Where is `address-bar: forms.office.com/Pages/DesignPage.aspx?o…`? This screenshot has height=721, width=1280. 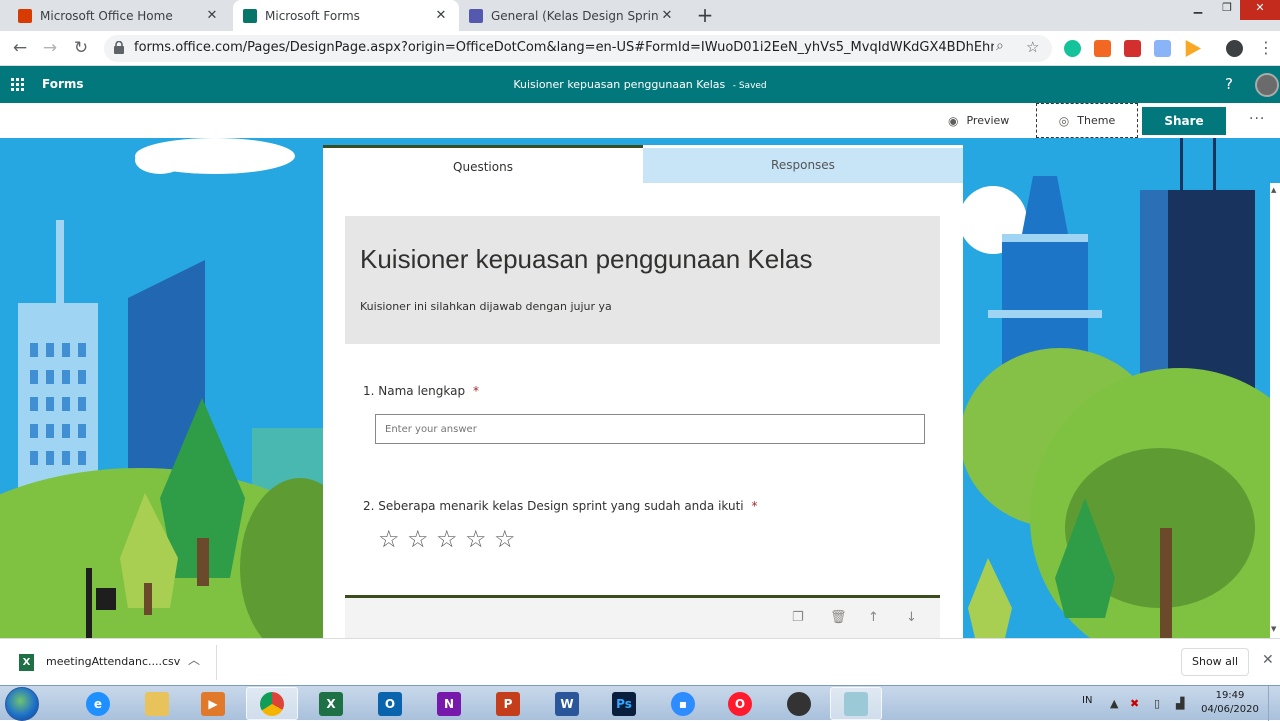 address-bar: forms.office.com/Pages/DesignPage.aspx?o… is located at coordinates (578, 48).